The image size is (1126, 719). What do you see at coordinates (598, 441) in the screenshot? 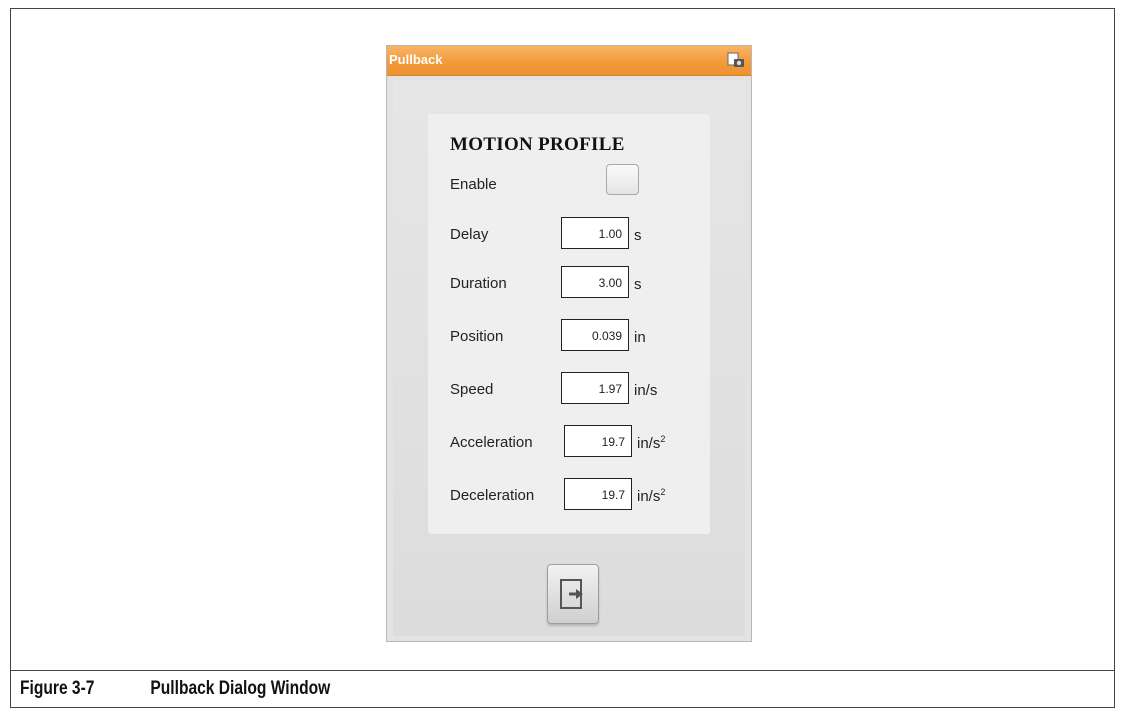
I see `acceleration-input: 19.7` at bounding box center [598, 441].